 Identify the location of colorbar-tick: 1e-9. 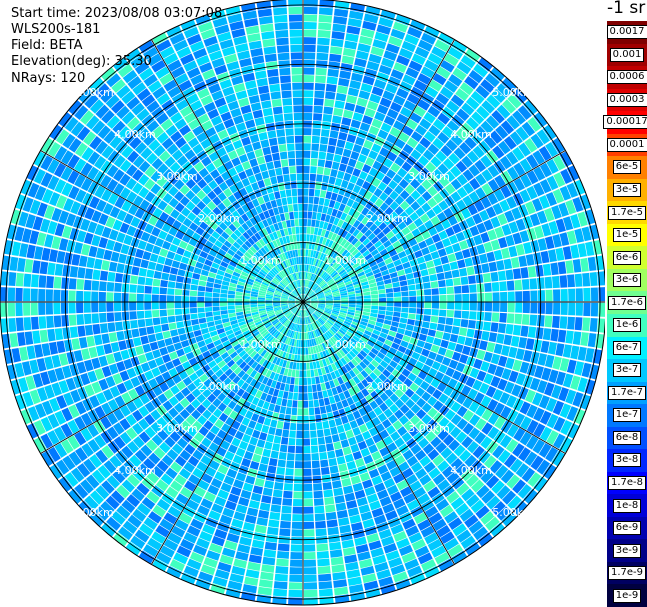
(627, 595).